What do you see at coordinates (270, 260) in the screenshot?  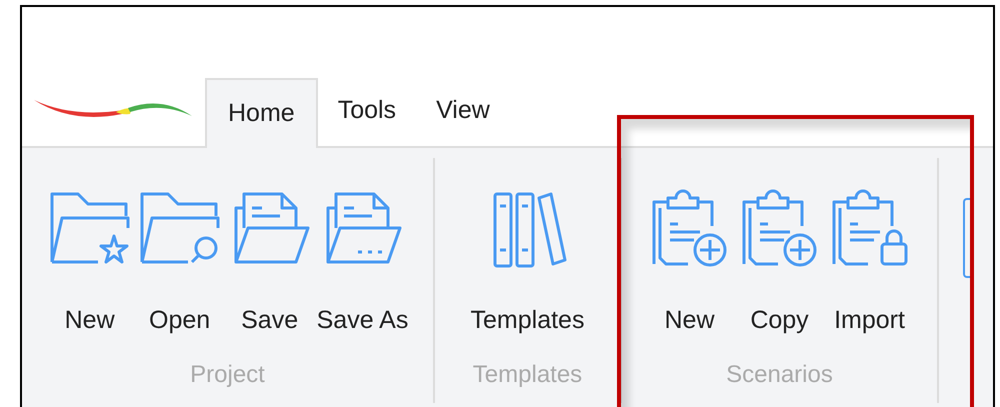 I see `ribbon-button: Save` at bounding box center [270, 260].